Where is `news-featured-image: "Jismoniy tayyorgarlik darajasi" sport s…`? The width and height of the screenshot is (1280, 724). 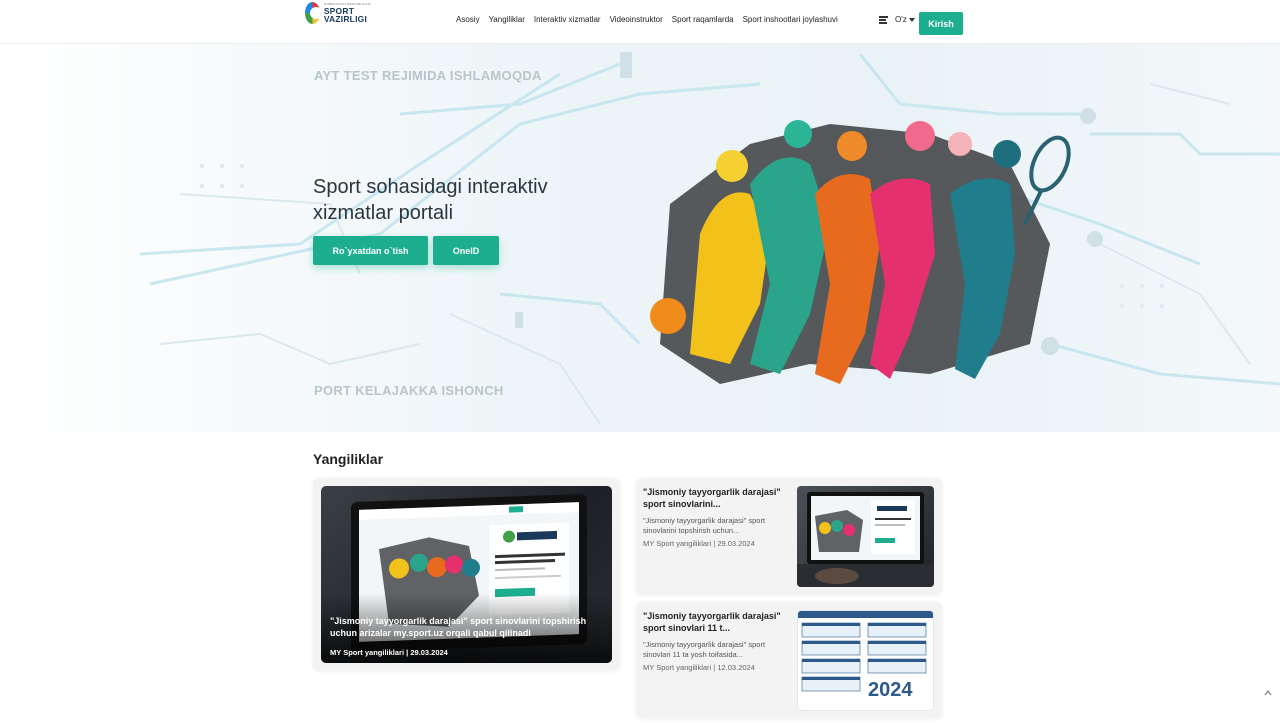
news-featured-image: "Jismoniy tayyorgarlik darajasi" sport s… is located at coordinates (466, 574).